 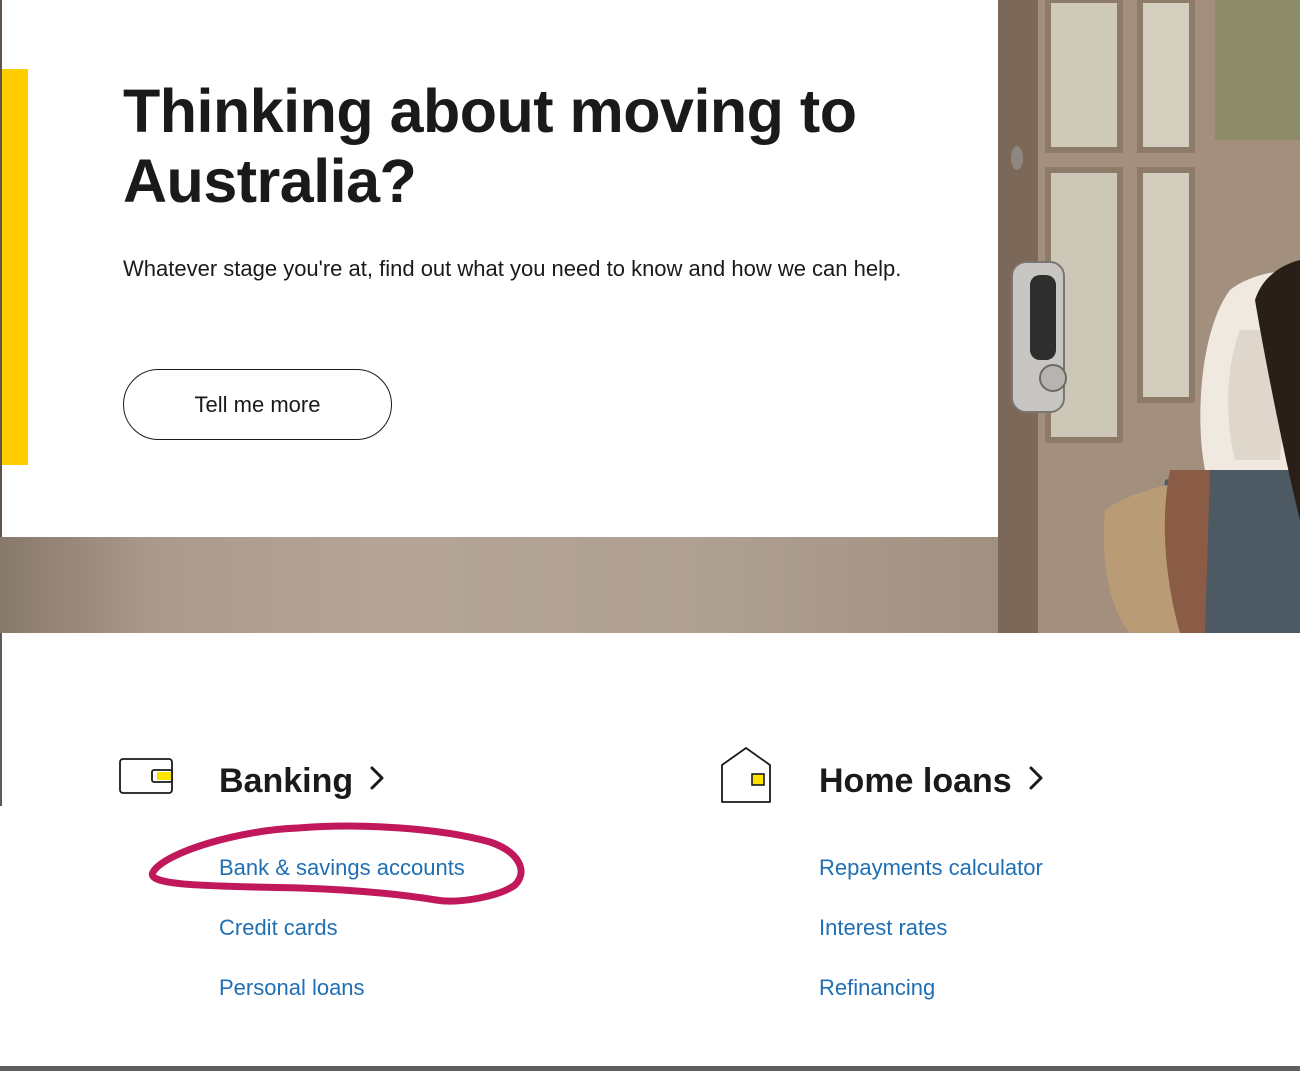 I want to click on refinancing-link: Refinancing, so click(x=931, y=1001).